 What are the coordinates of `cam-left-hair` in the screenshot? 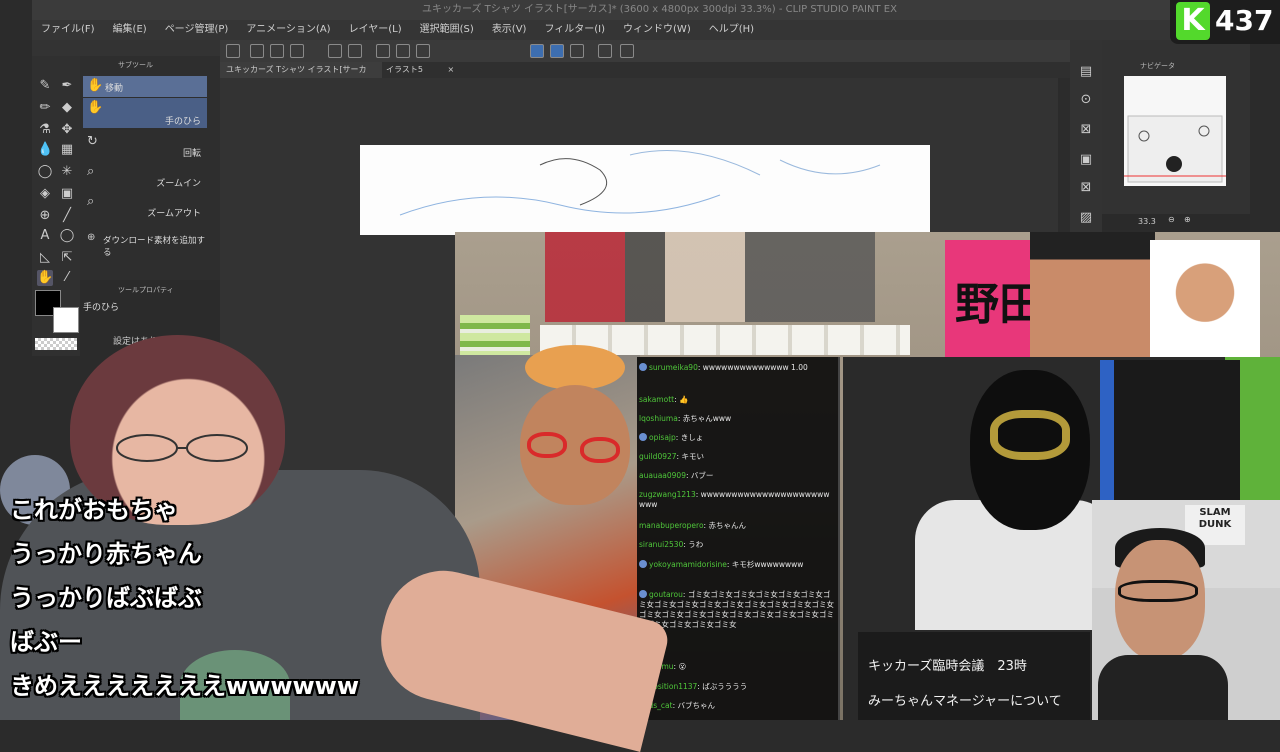 It's located at (575, 367).